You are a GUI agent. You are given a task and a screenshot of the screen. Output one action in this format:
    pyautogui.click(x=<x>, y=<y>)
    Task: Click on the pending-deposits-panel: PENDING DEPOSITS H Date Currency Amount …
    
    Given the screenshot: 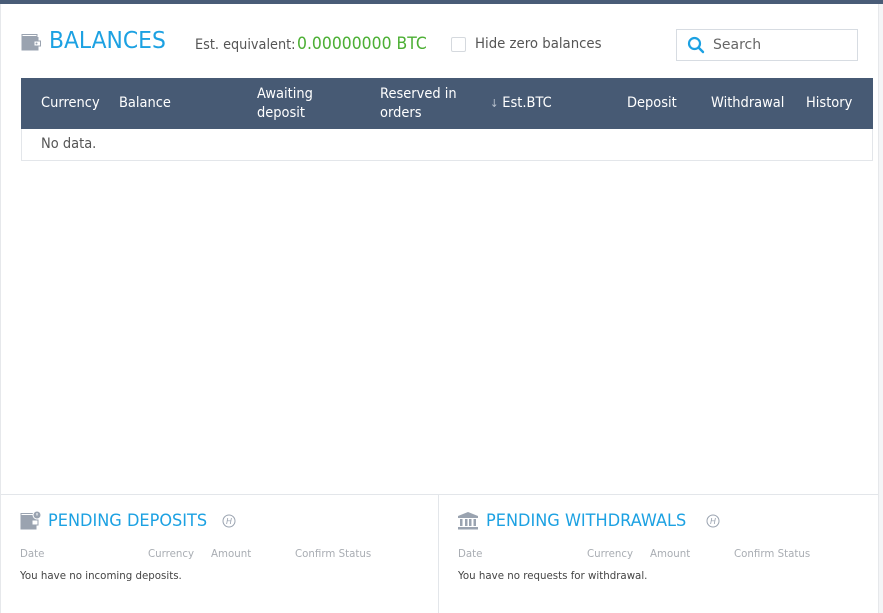 What is the action you would take?
    pyautogui.click(x=219, y=554)
    